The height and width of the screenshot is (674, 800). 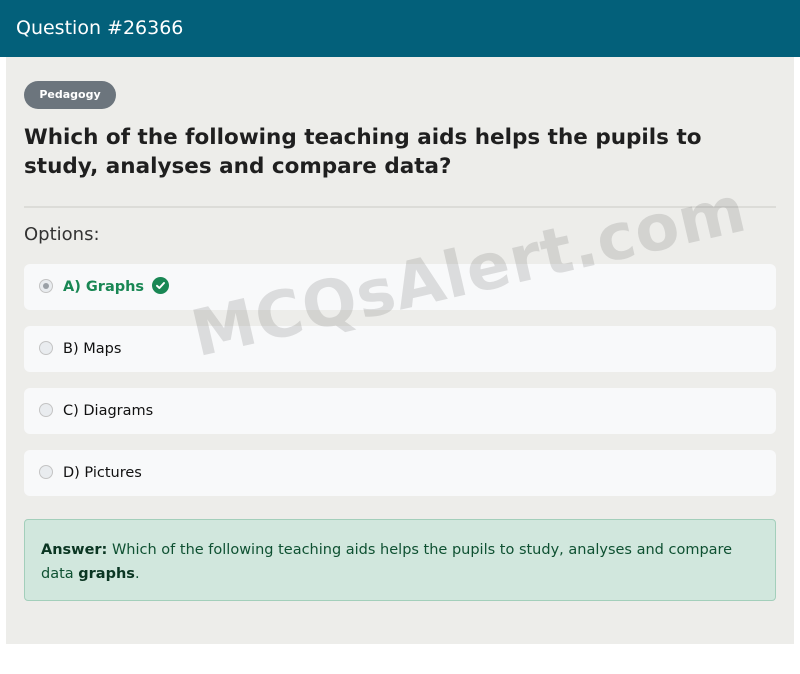 What do you see at coordinates (102, 473) in the screenshot?
I see `option-label: D) Pictures` at bounding box center [102, 473].